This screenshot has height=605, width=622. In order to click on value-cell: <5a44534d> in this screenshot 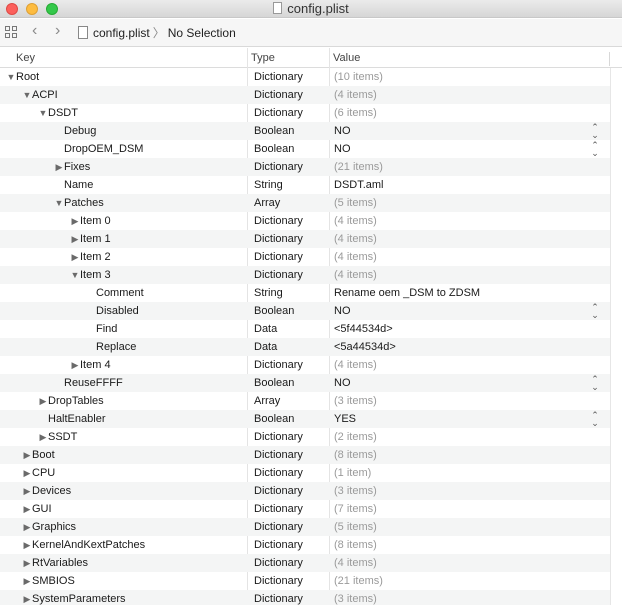, I will do `click(459, 347)`.